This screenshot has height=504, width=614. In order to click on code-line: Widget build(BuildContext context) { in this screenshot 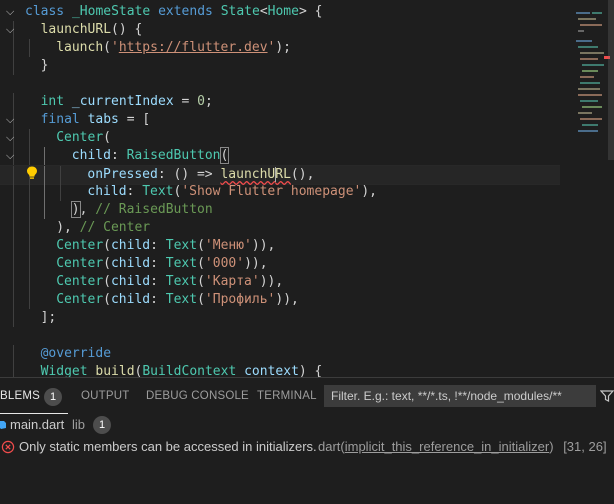, I will do `click(280, 370)`.